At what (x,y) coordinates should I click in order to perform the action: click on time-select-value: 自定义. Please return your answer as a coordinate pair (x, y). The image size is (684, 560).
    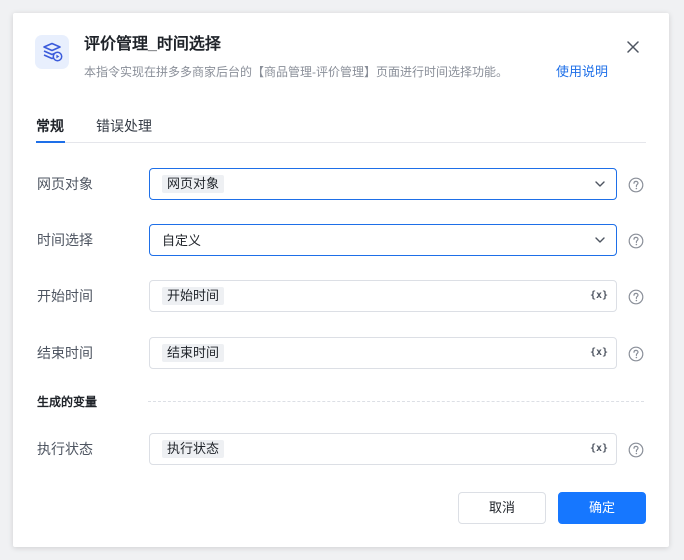
    Looking at the image, I should click on (182, 240).